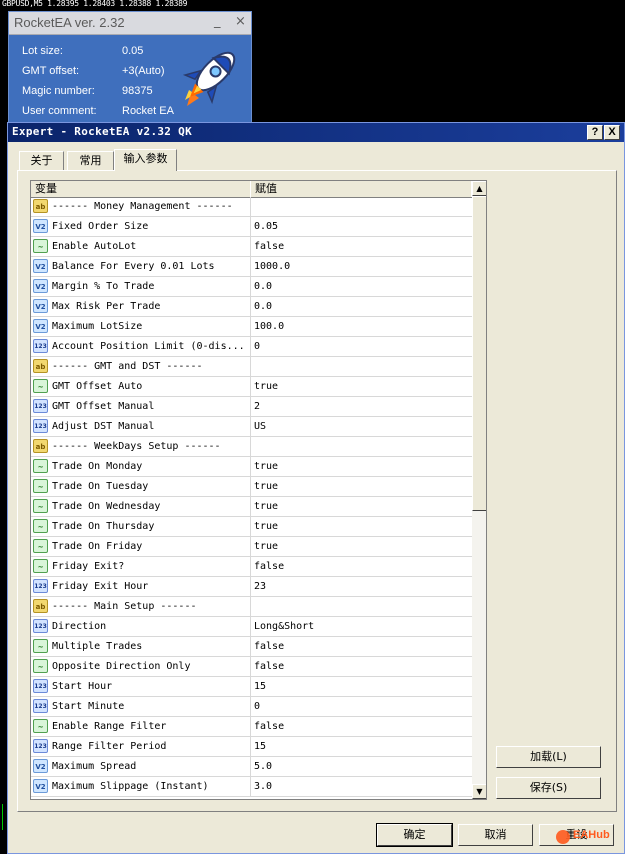 The width and height of the screenshot is (625, 854). Describe the element at coordinates (145, 160) in the screenshot. I see `tab-input-parameters: 输入参数` at that location.